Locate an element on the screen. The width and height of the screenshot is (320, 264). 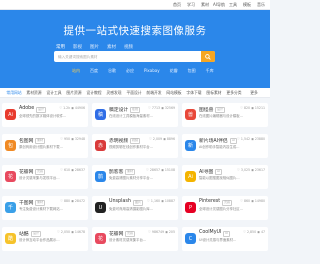
category-item: 设计工具 is located at coordinates (54, 93).